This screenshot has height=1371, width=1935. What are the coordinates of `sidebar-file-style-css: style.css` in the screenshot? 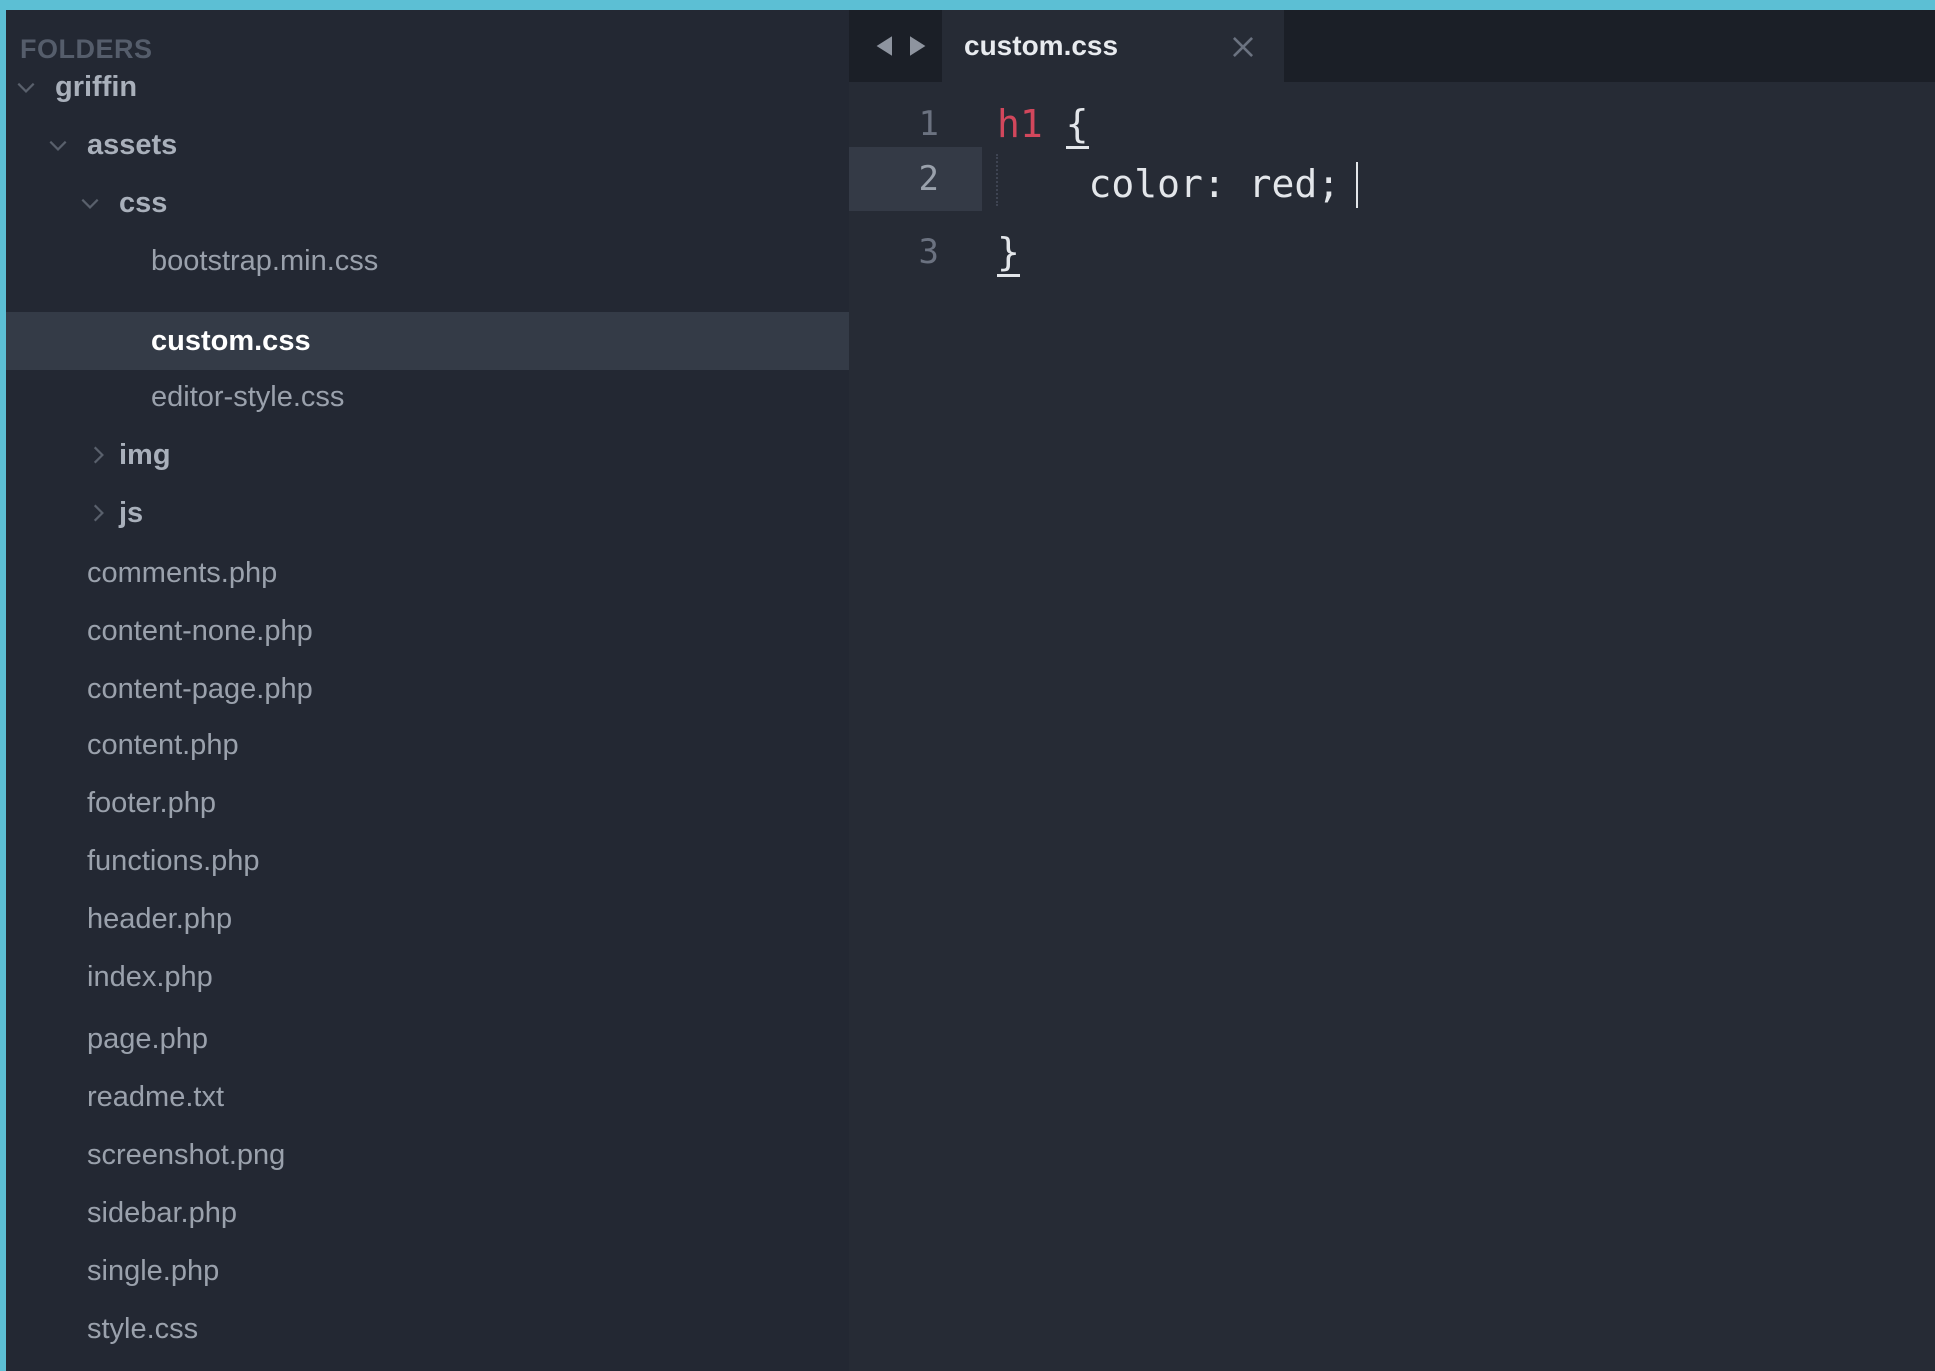 It's located at (427, 1329).